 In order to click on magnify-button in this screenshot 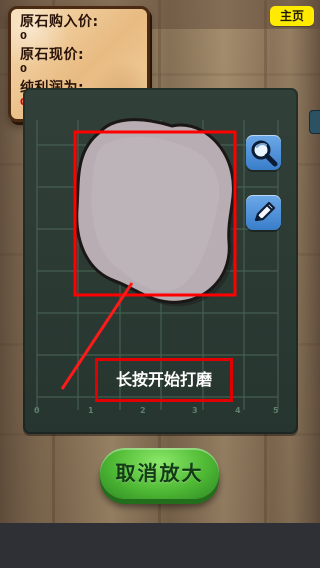, I will do `click(263, 152)`.